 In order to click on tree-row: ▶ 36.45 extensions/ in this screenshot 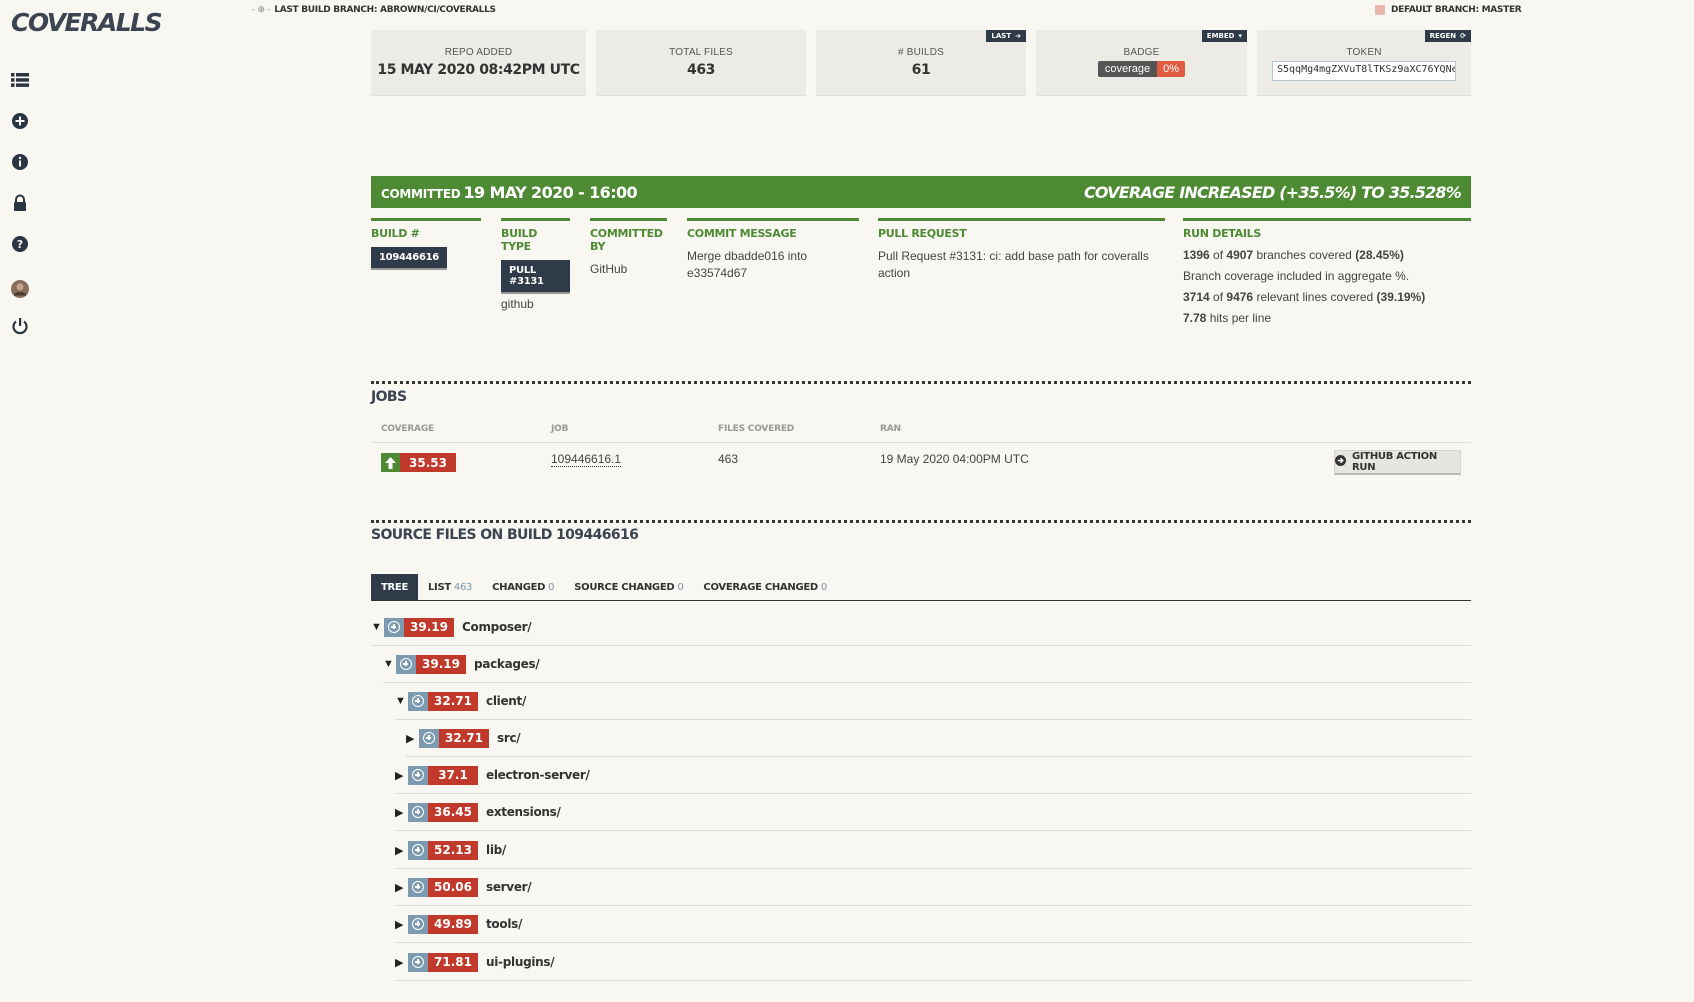, I will do `click(933, 812)`.